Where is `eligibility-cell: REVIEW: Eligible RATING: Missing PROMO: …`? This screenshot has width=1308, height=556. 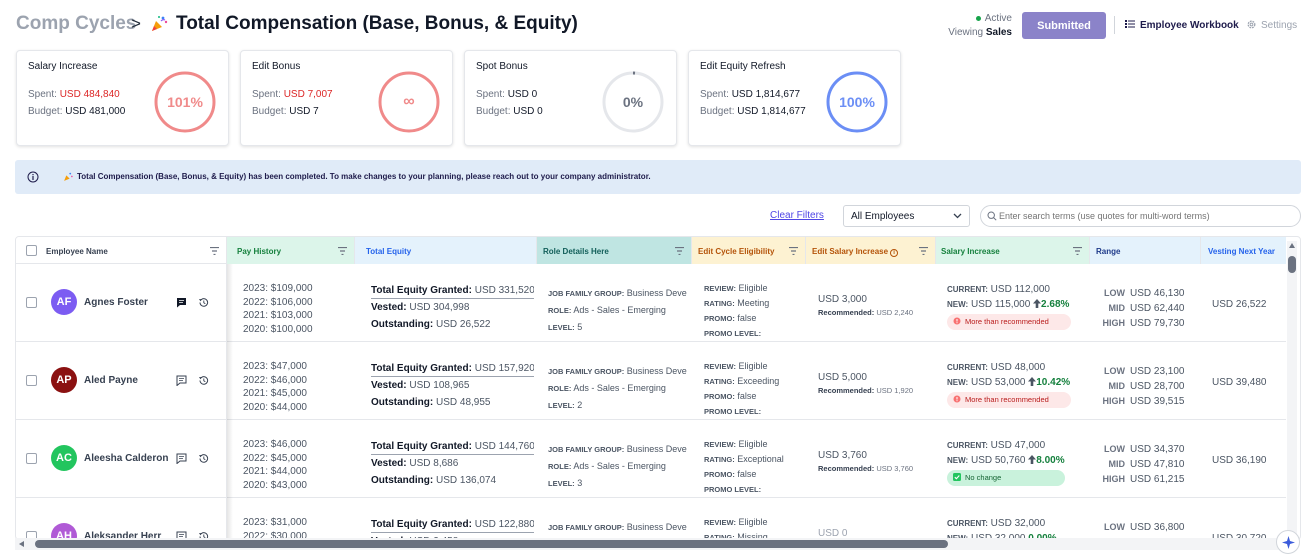
eligibility-cell: REVIEW: Eligible RATING: Missing PROMO: … is located at coordinates (759, 518).